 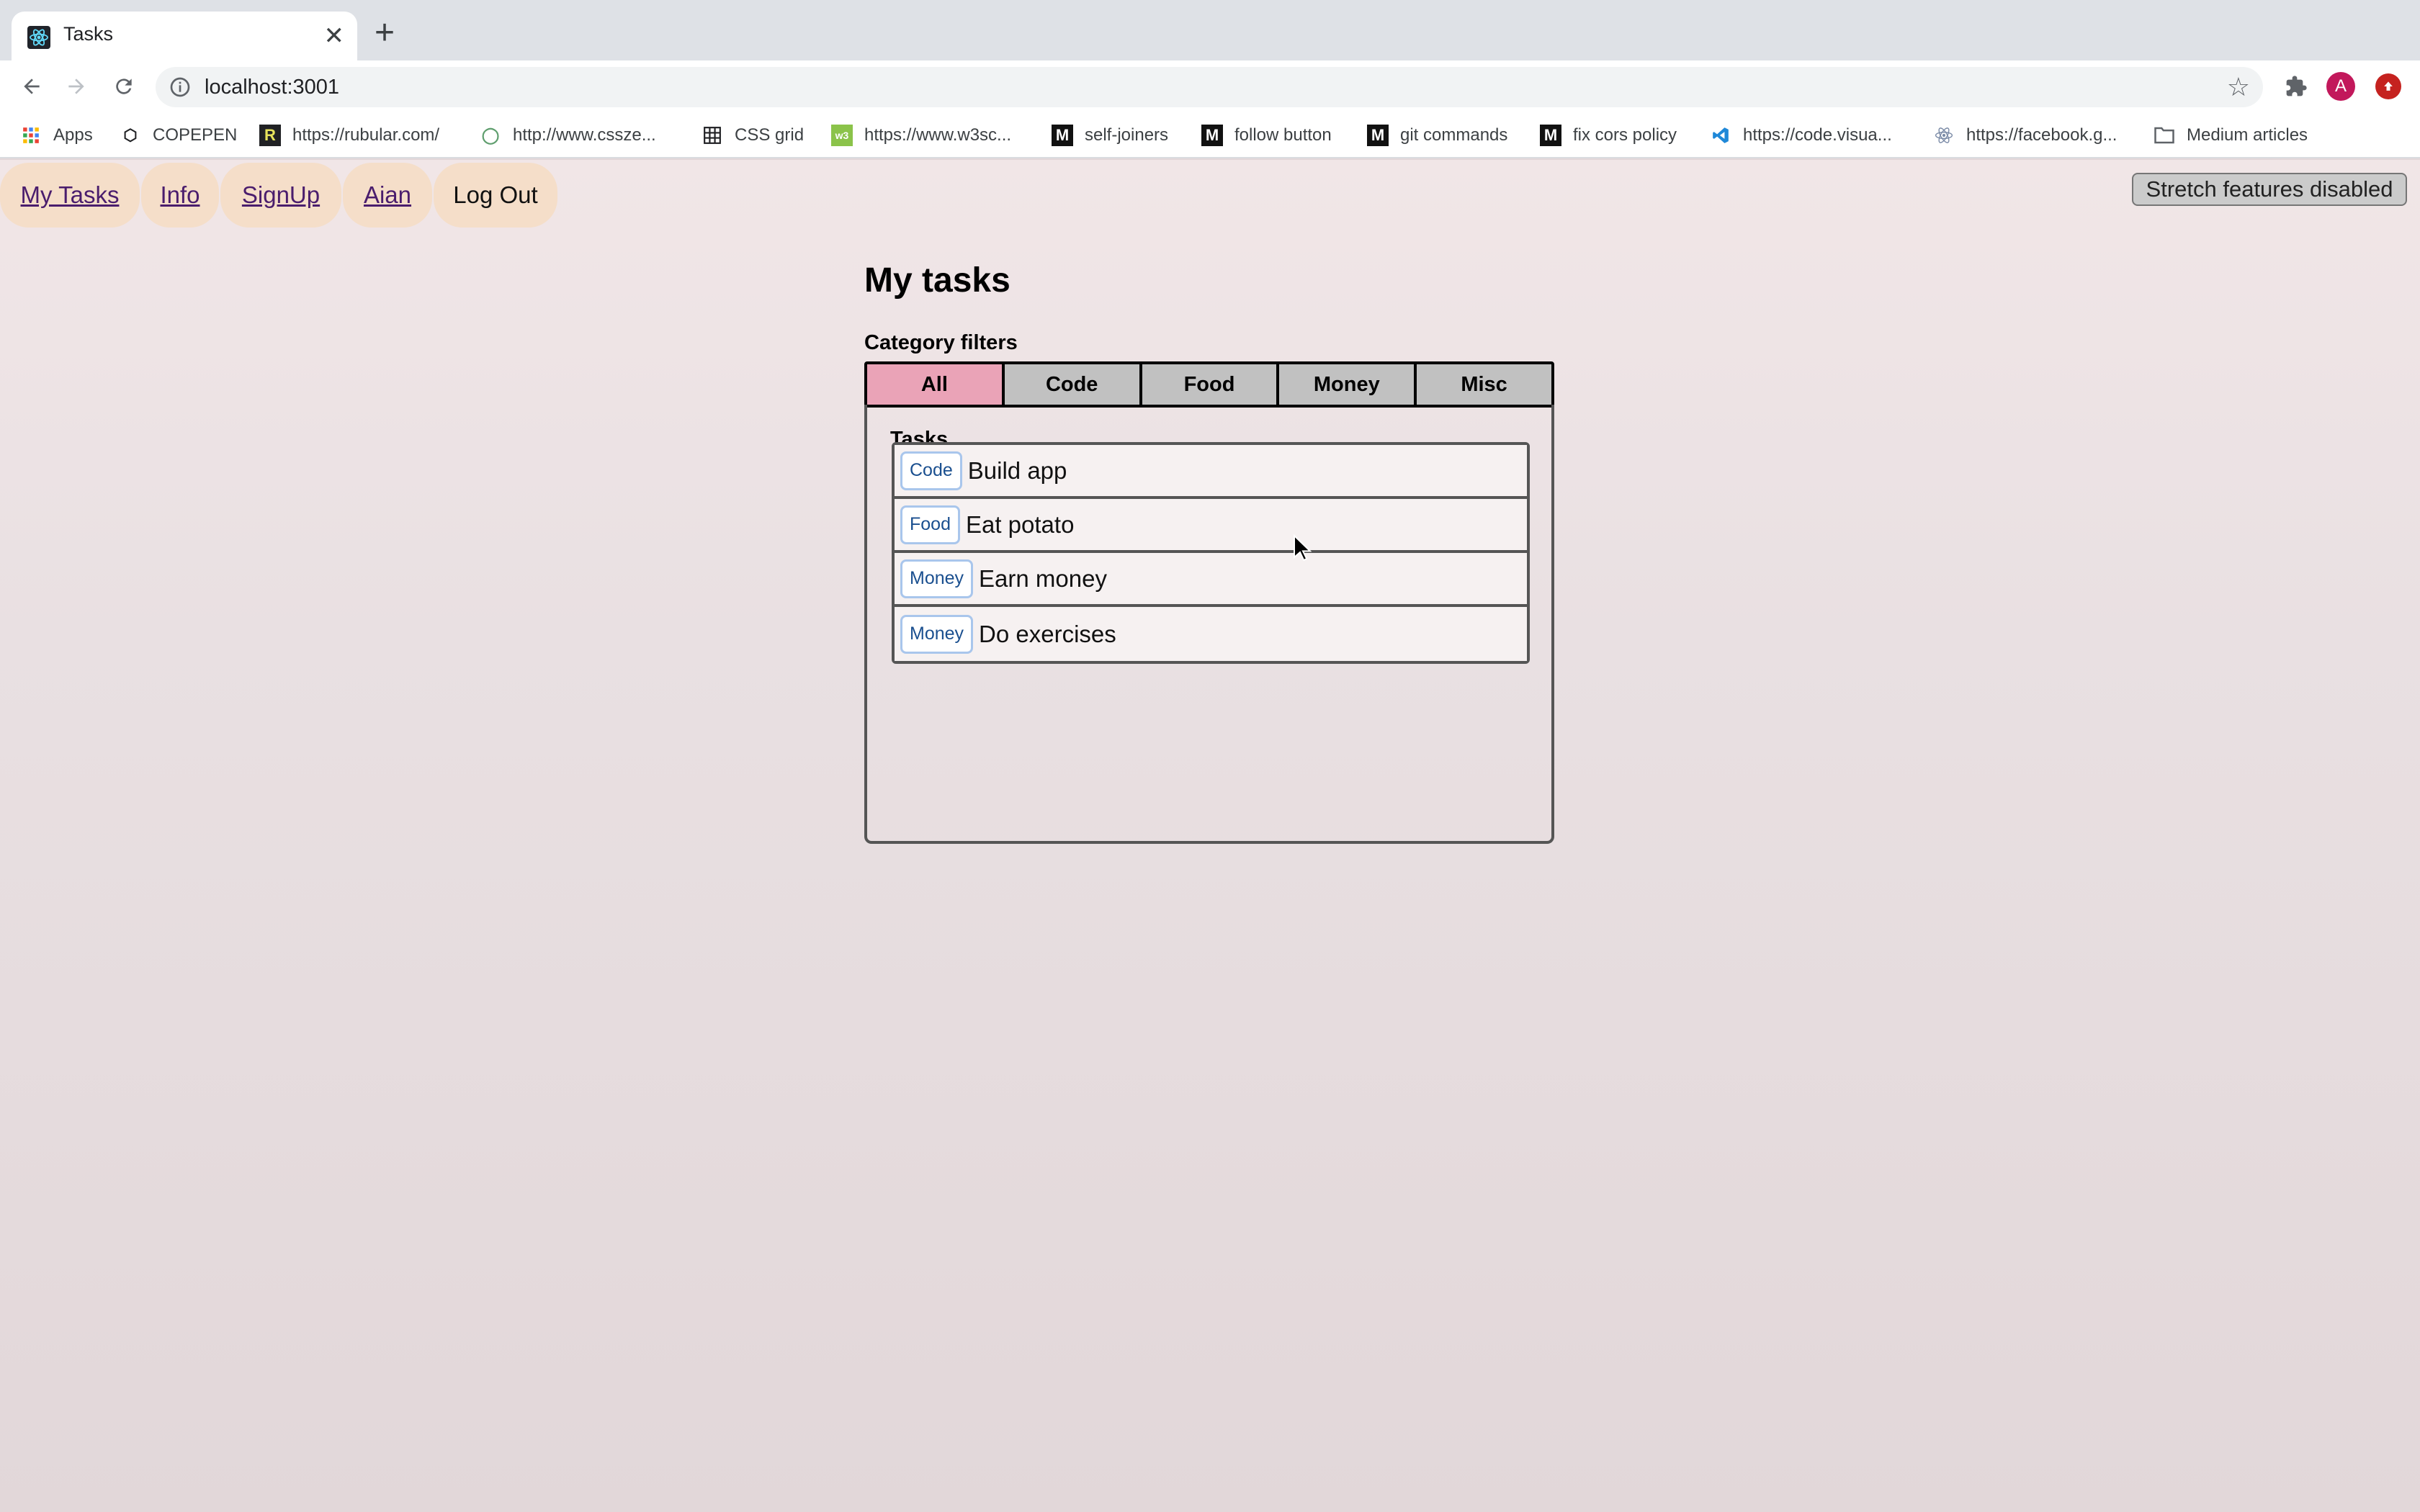 I want to click on arrow-right-icon, so click(x=76, y=86).